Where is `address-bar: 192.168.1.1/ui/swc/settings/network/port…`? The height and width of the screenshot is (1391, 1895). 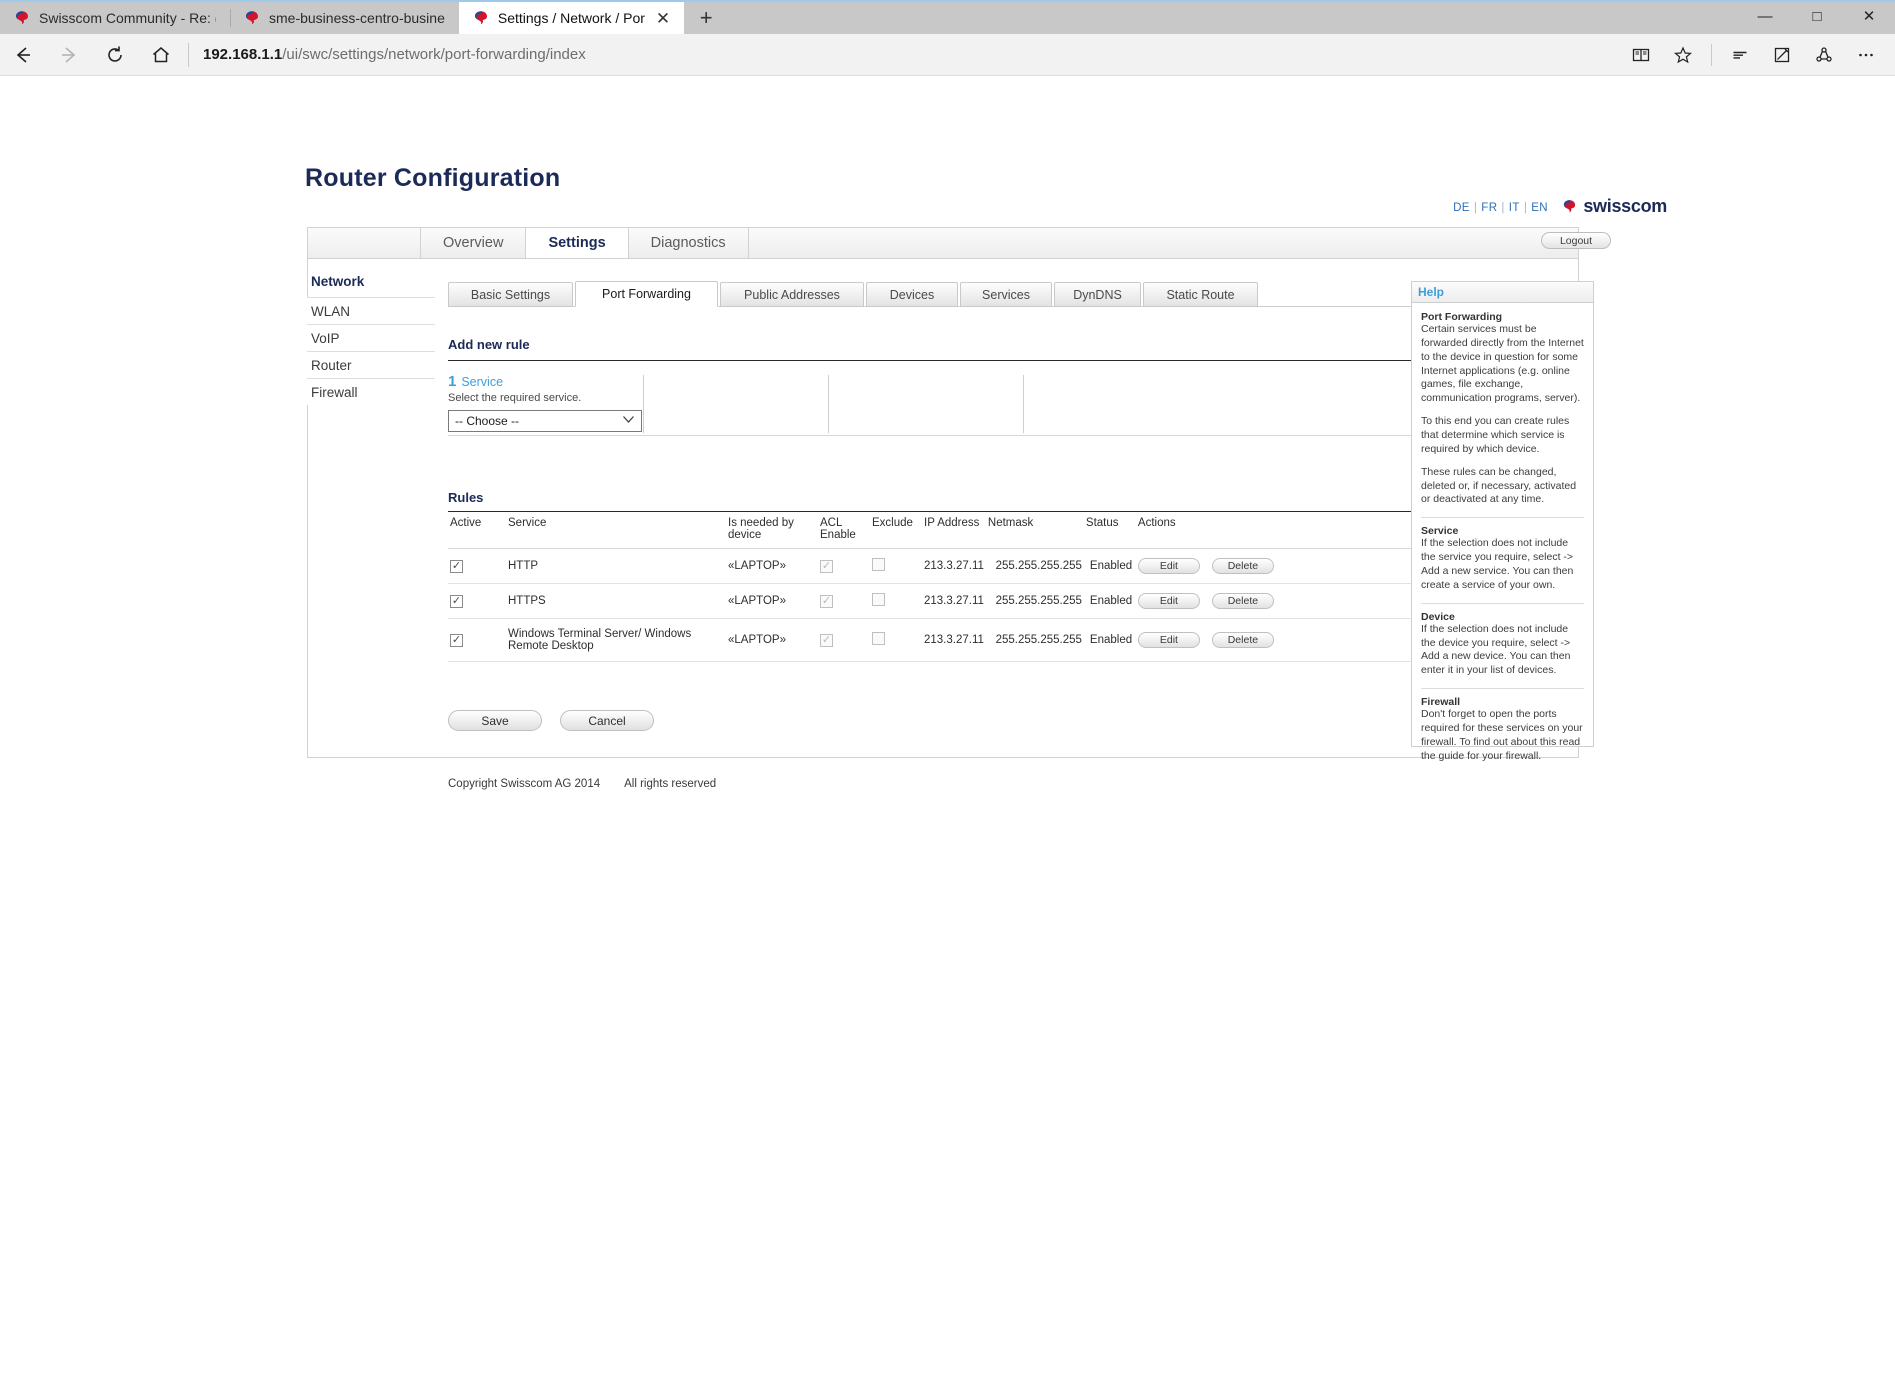
address-bar: 192.168.1.1/ui/swc/settings/network/port… is located at coordinates (907, 55).